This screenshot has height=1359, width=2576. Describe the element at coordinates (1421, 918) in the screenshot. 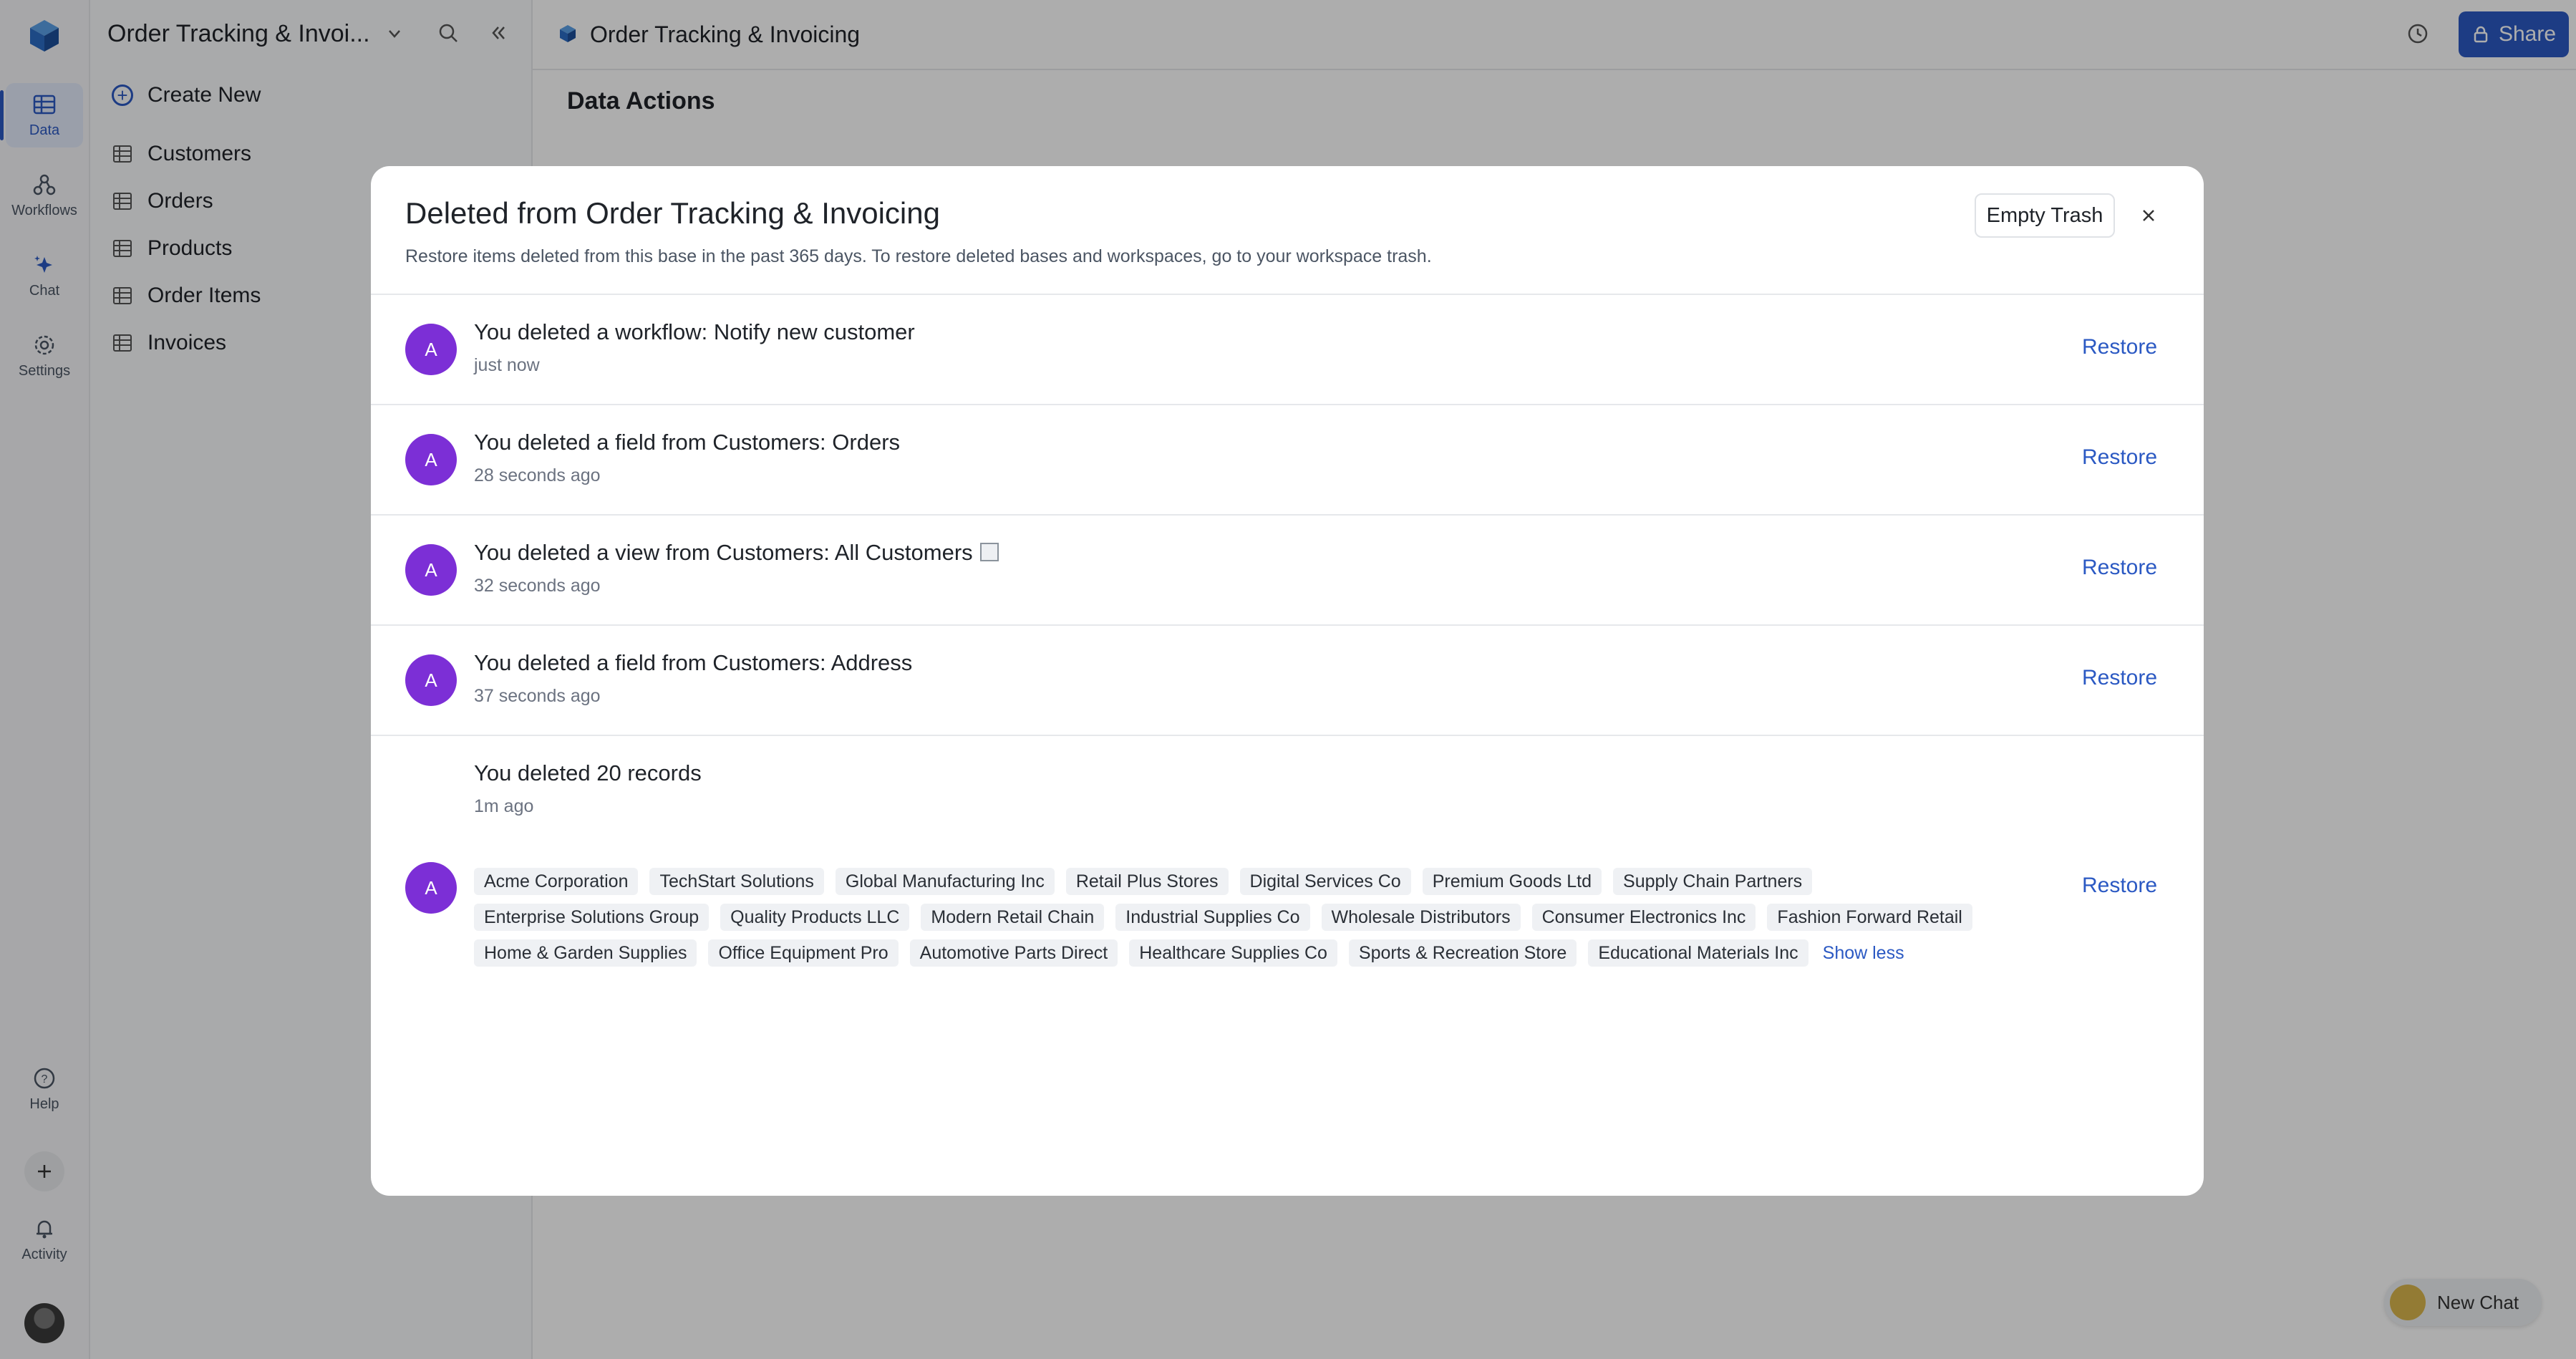

I see `record-tag: Wholesale Distributors` at that location.